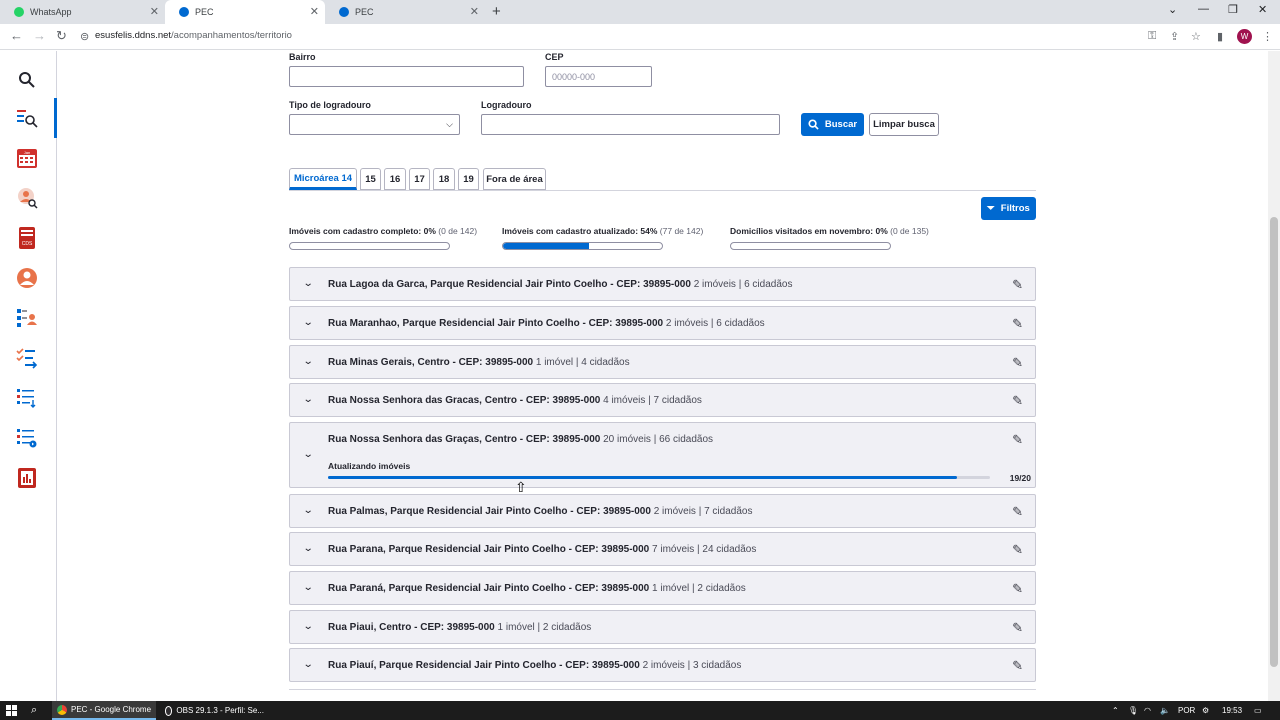 The height and width of the screenshot is (720, 1280). Describe the element at coordinates (323, 179) in the screenshot. I see `tab-microarea-14: Microárea 14` at that location.